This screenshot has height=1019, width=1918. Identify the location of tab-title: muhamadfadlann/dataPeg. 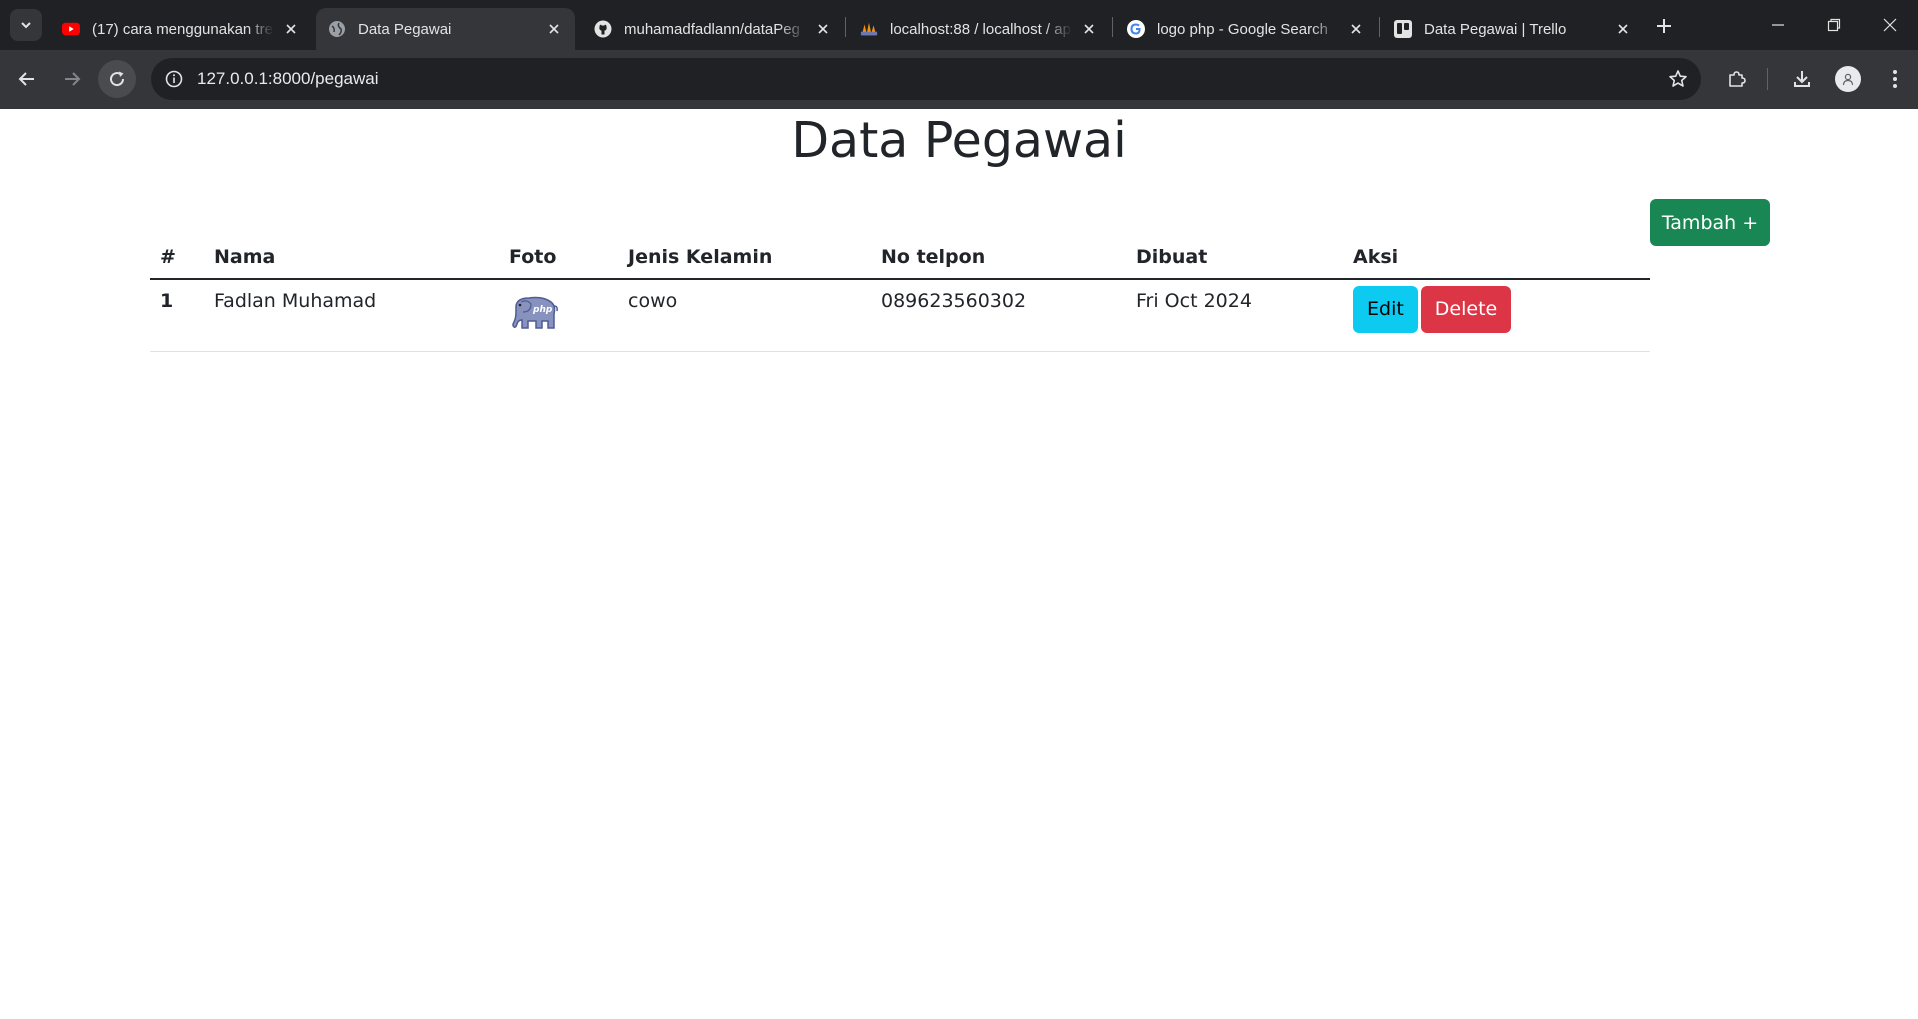
(712, 29).